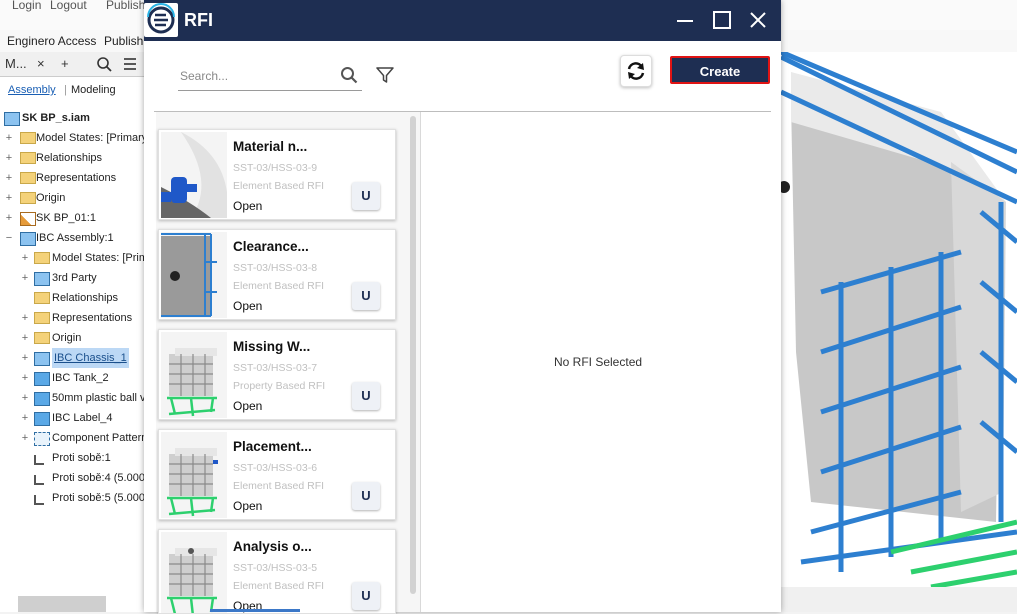 The image size is (1017, 614). Describe the element at coordinates (123, 41) in the screenshot. I see `publish-ribbon-button: Publish` at that location.